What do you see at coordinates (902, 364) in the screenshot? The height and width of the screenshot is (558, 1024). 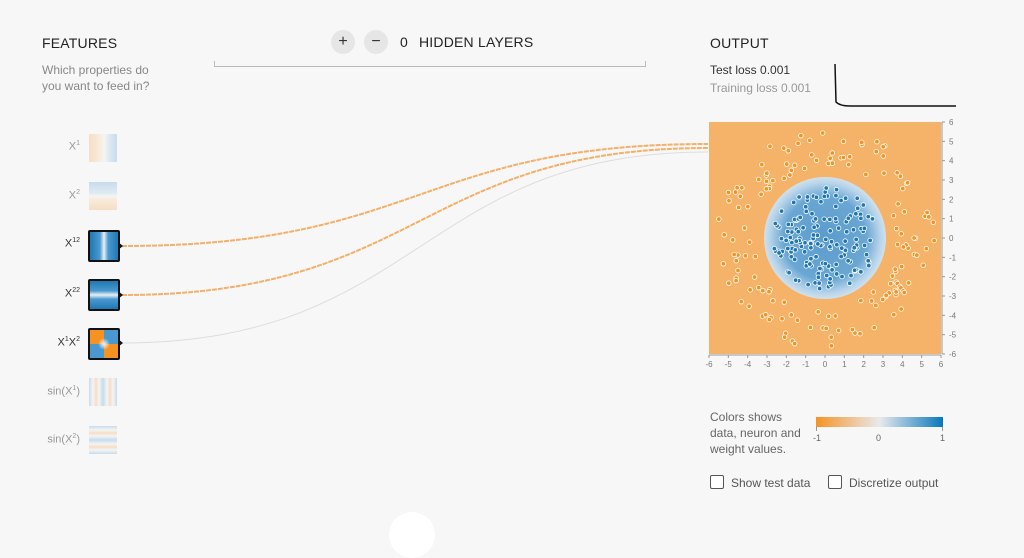 I see `x-tick-label: 4` at bounding box center [902, 364].